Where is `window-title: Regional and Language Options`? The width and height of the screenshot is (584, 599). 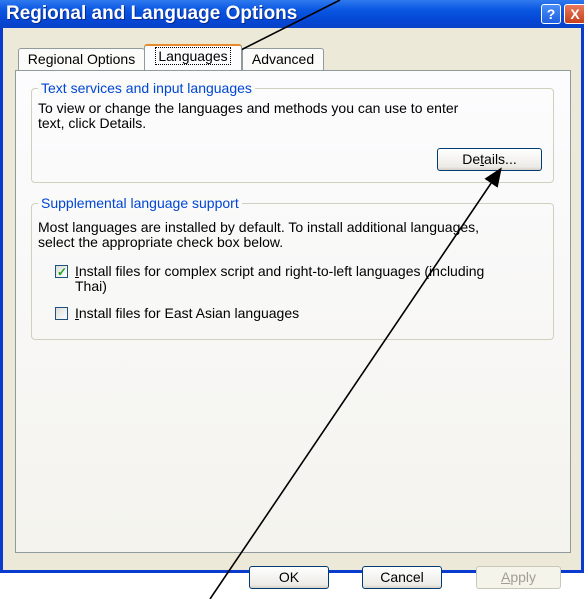 window-title: Regional and Language Options is located at coordinates (152, 13).